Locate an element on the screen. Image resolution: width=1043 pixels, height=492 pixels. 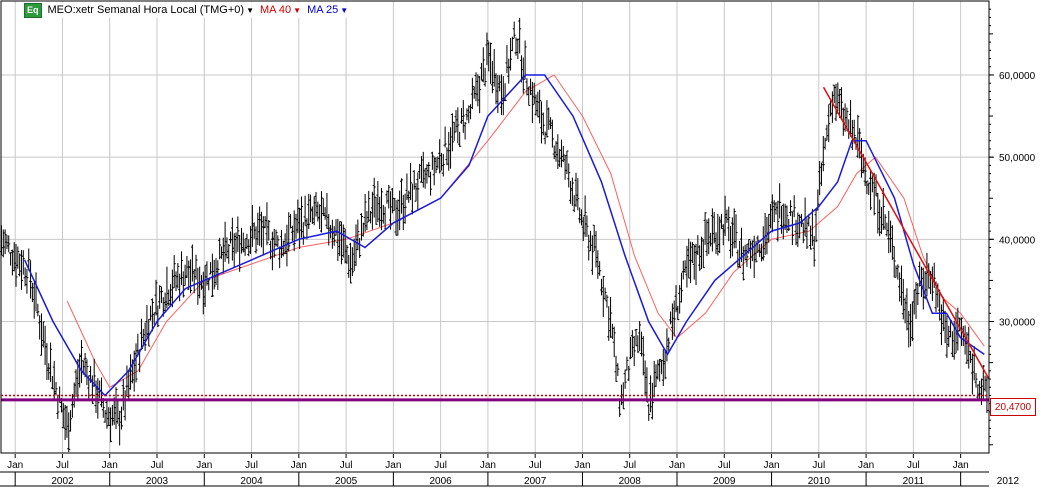
last-price-label: 20,4700 is located at coordinates (1013, 407).